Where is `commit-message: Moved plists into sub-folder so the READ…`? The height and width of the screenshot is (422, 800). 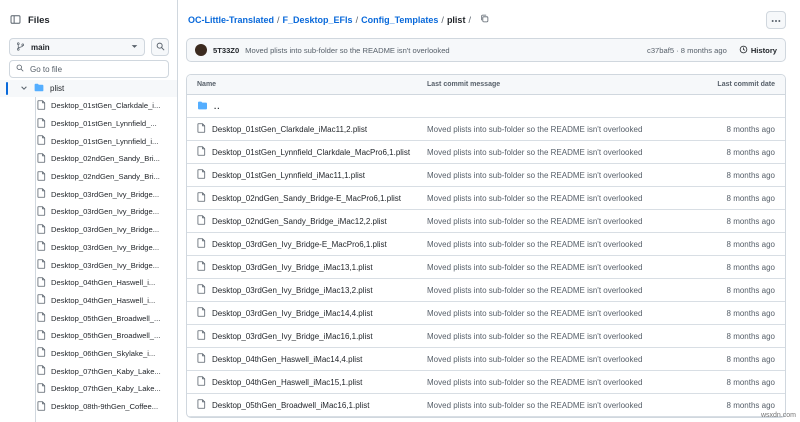
commit-message: Moved plists into sub-folder so the READ… is located at coordinates (347, 50).